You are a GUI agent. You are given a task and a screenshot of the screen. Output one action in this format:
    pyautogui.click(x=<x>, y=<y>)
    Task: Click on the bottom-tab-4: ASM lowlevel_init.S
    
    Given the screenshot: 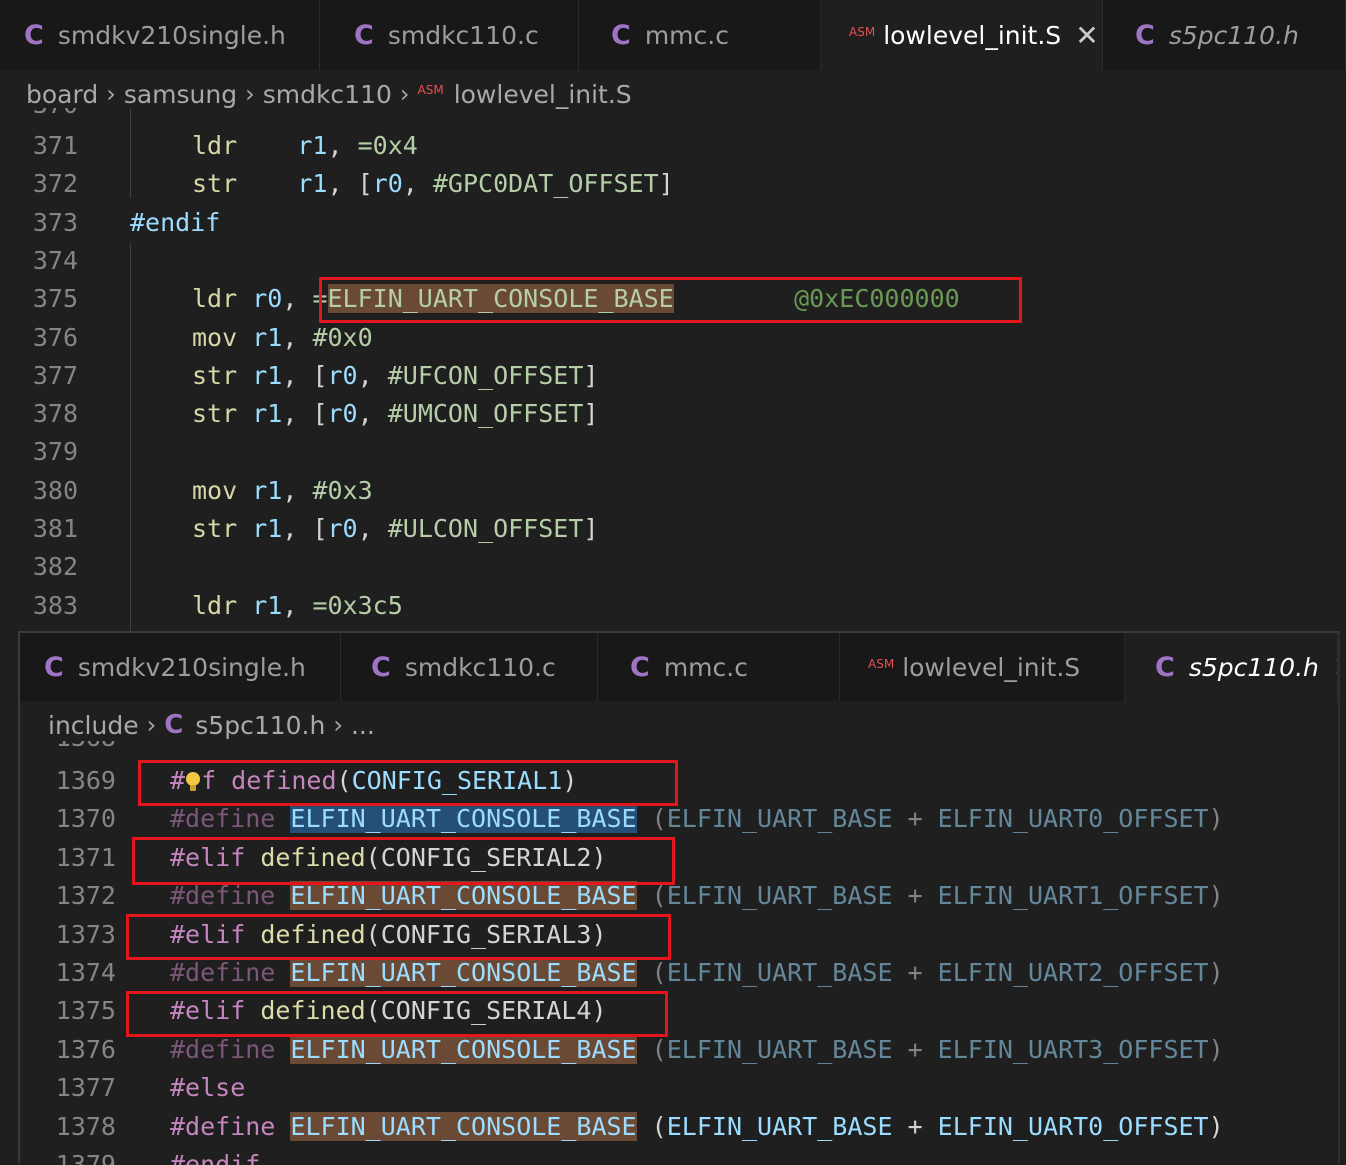 What is the action you would take?
    pyautogui.click(x=982, y=667)
    